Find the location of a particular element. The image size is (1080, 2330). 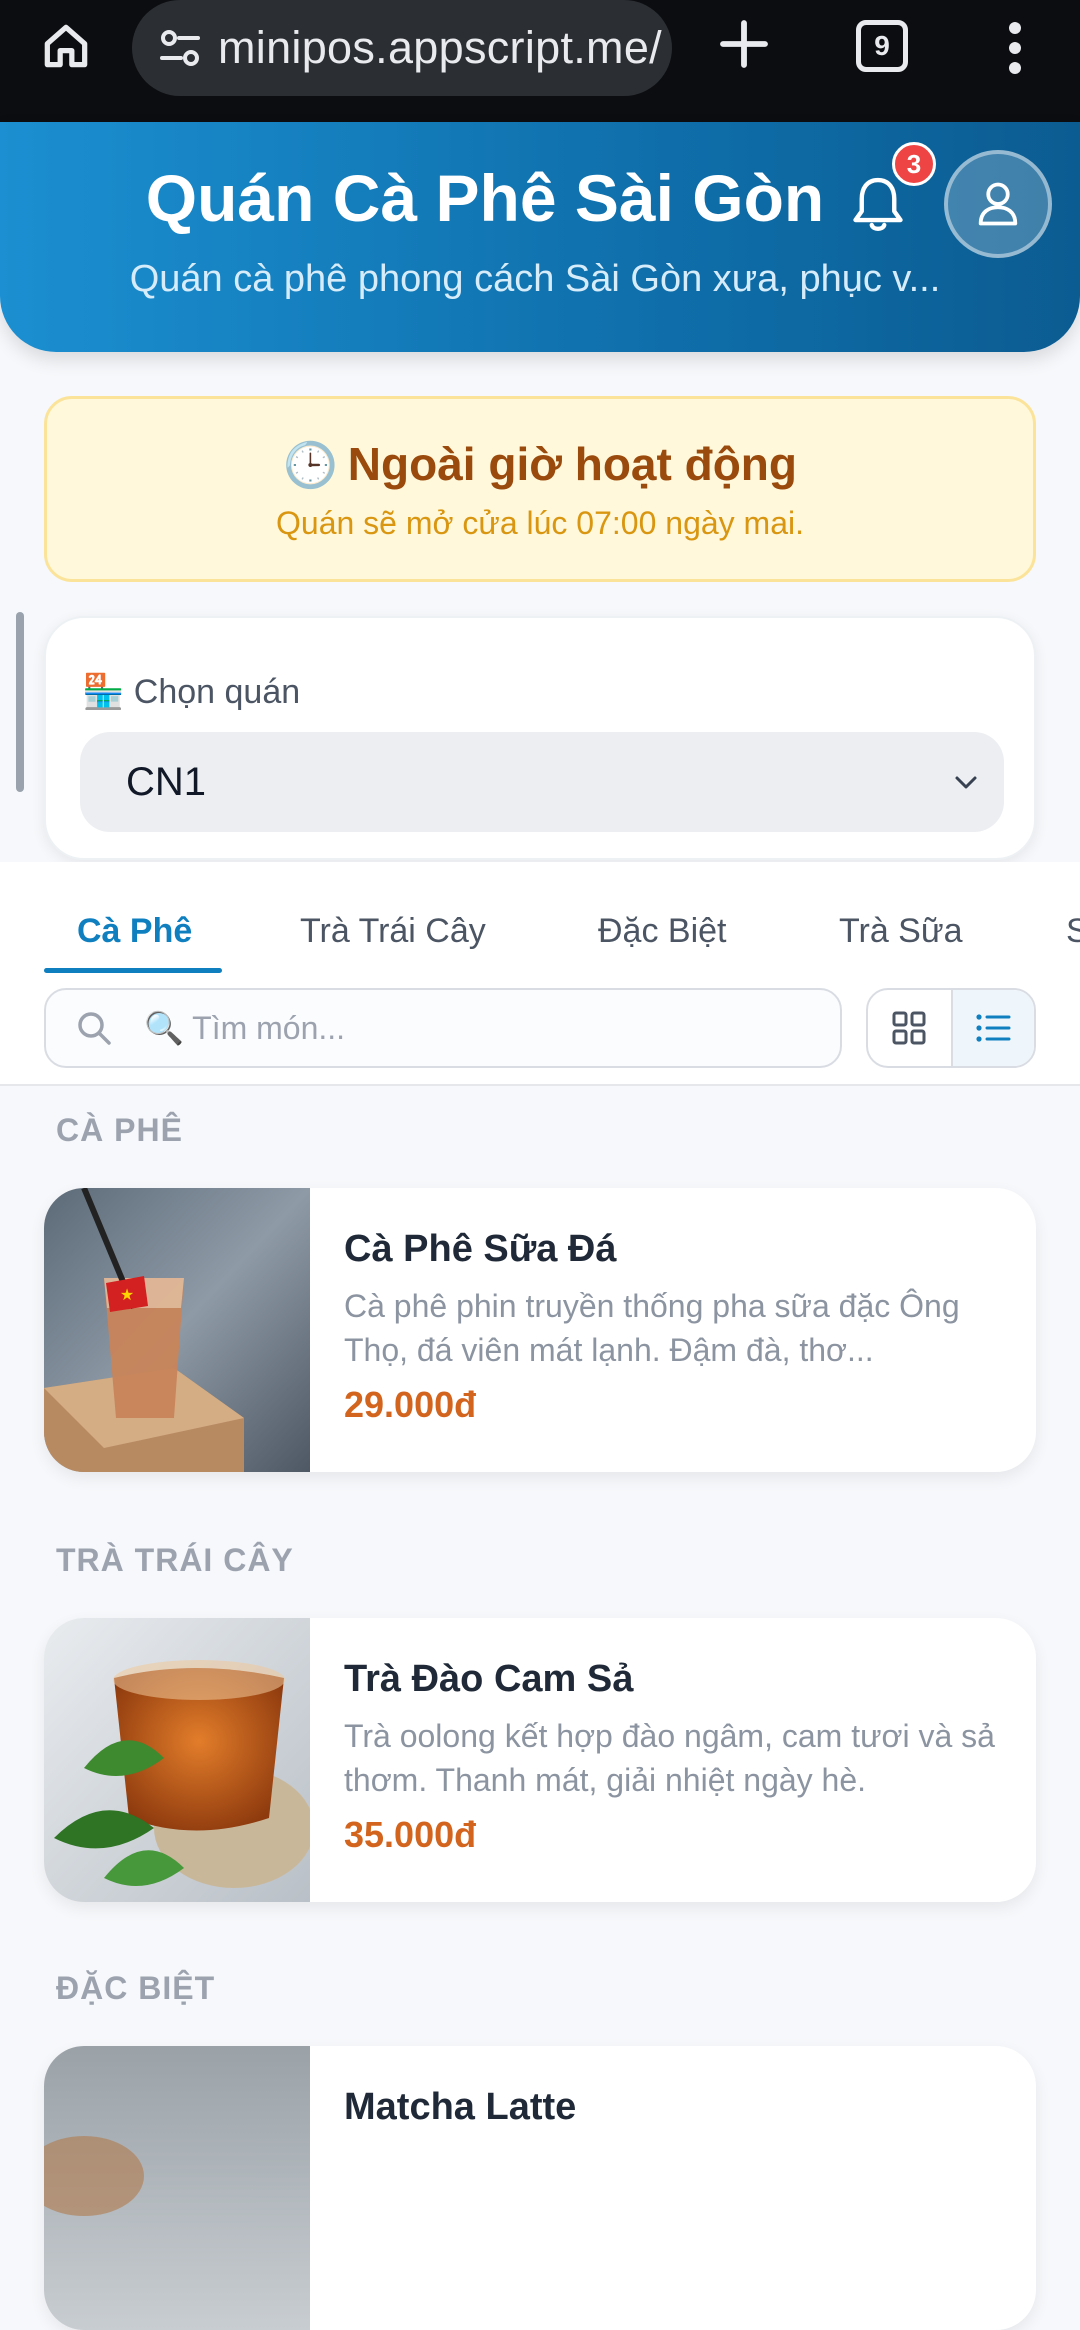

search-icon is located at coordinates (94, 1028).